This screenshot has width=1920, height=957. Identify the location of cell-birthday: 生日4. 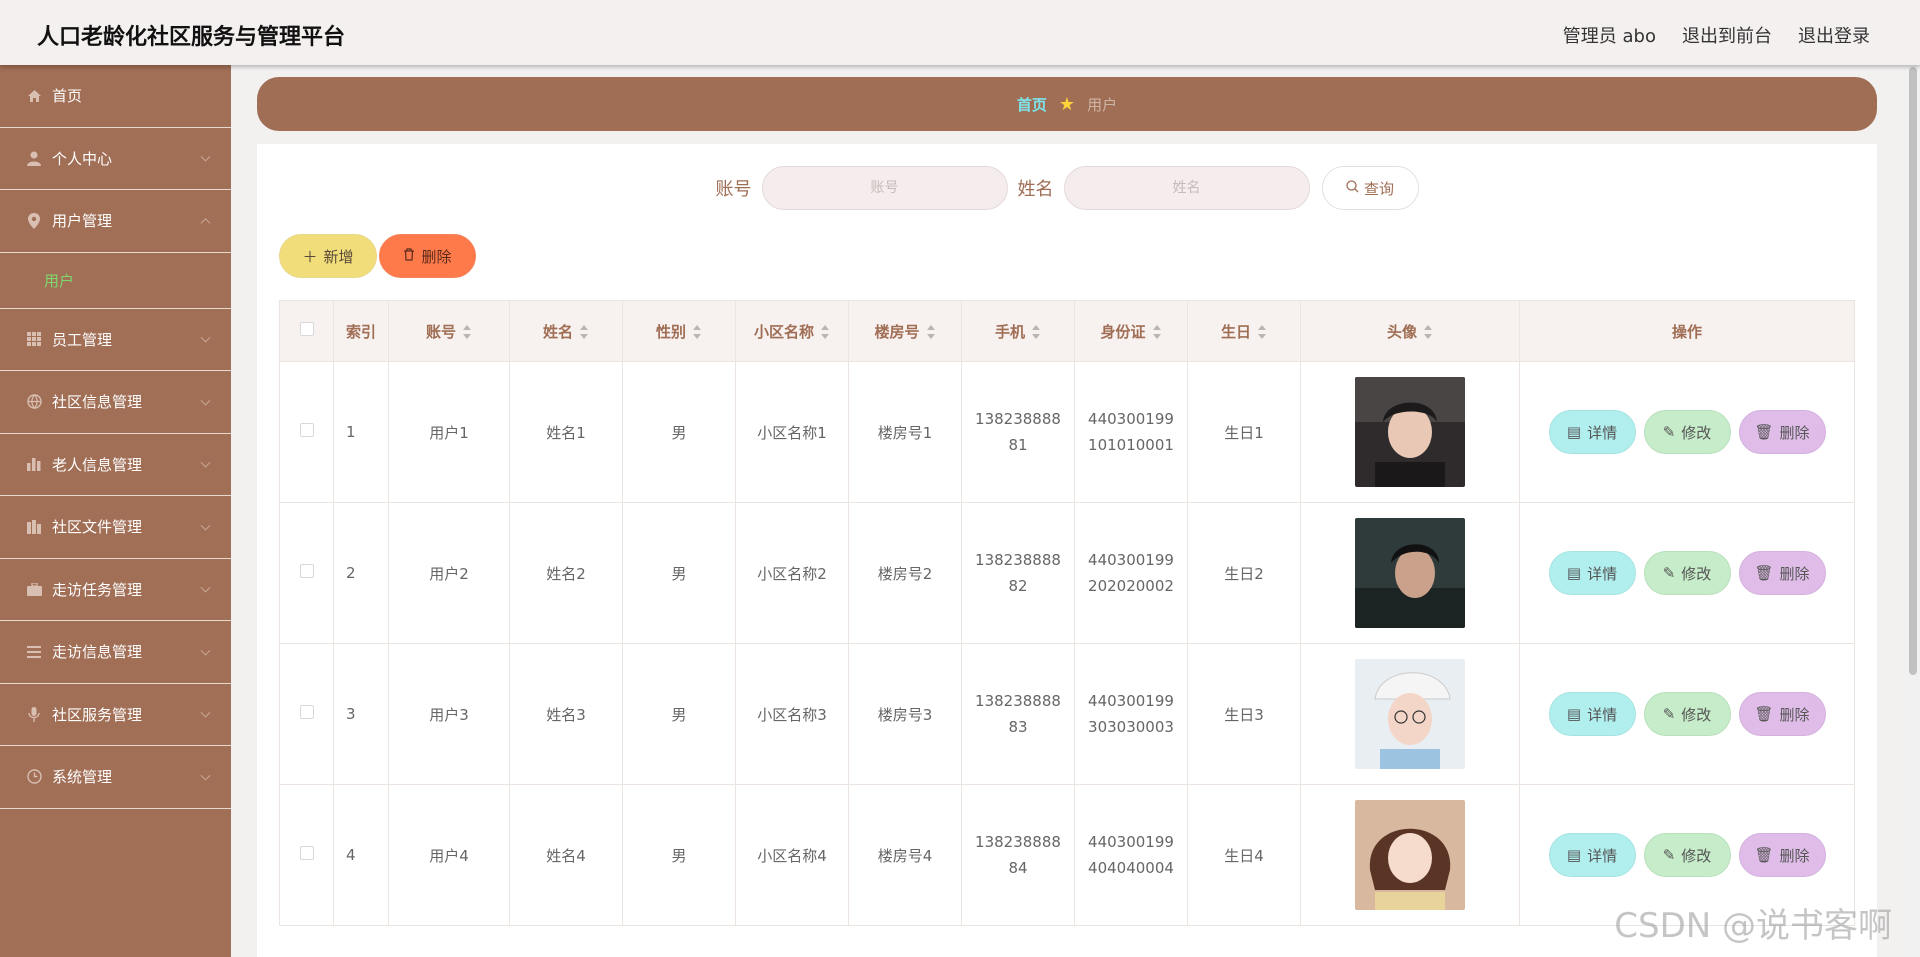
(1244, 855).